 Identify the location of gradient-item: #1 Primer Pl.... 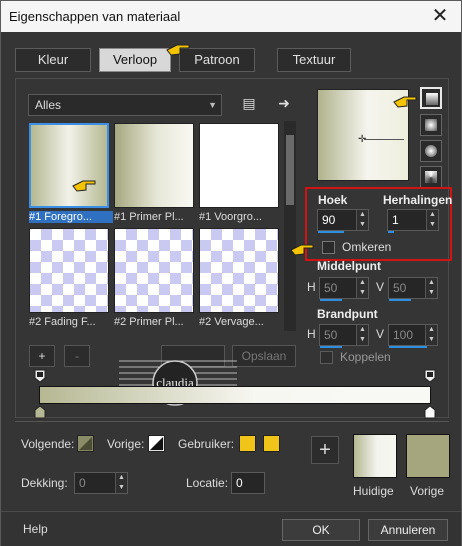
(154, 174).